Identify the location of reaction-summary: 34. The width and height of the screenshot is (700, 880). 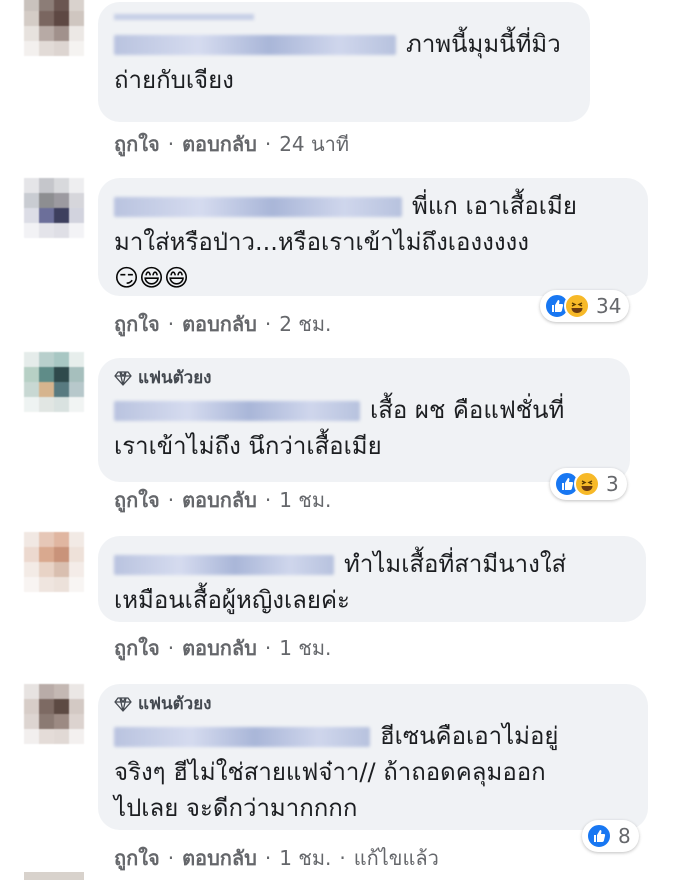
(585, 306).